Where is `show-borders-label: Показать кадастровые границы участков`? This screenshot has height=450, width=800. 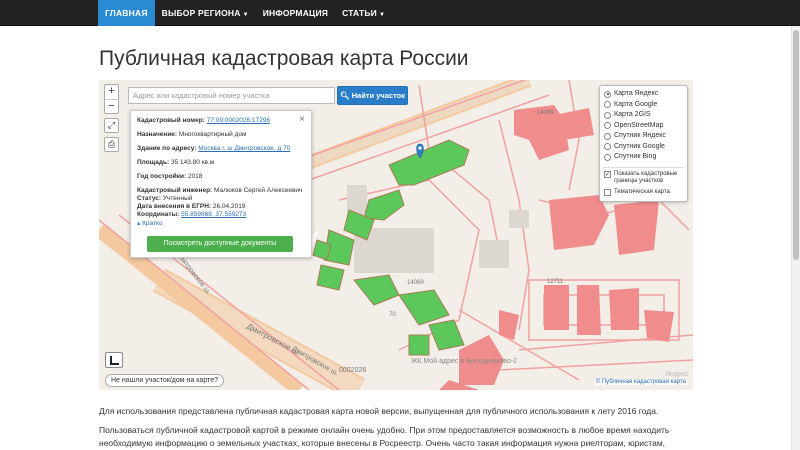 show-borders-label: Показать кадастровые границы участков is located at coordinates (646, 177).